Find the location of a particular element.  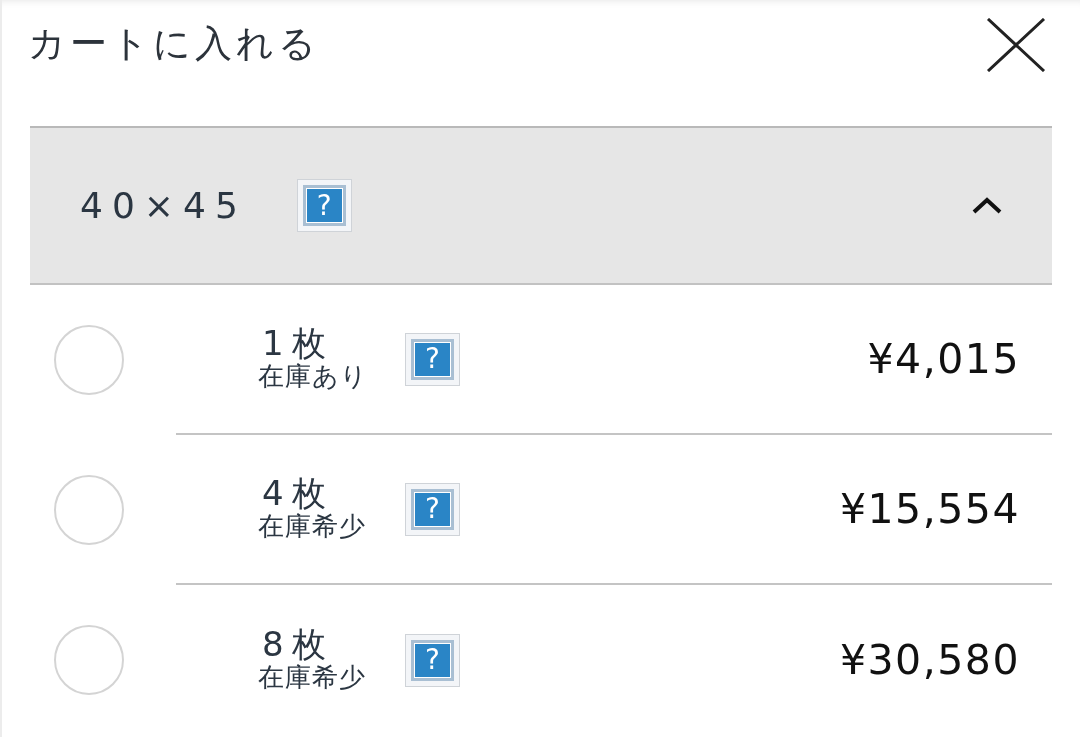

size-label: 40×45 is located at coordinates (163, 205).